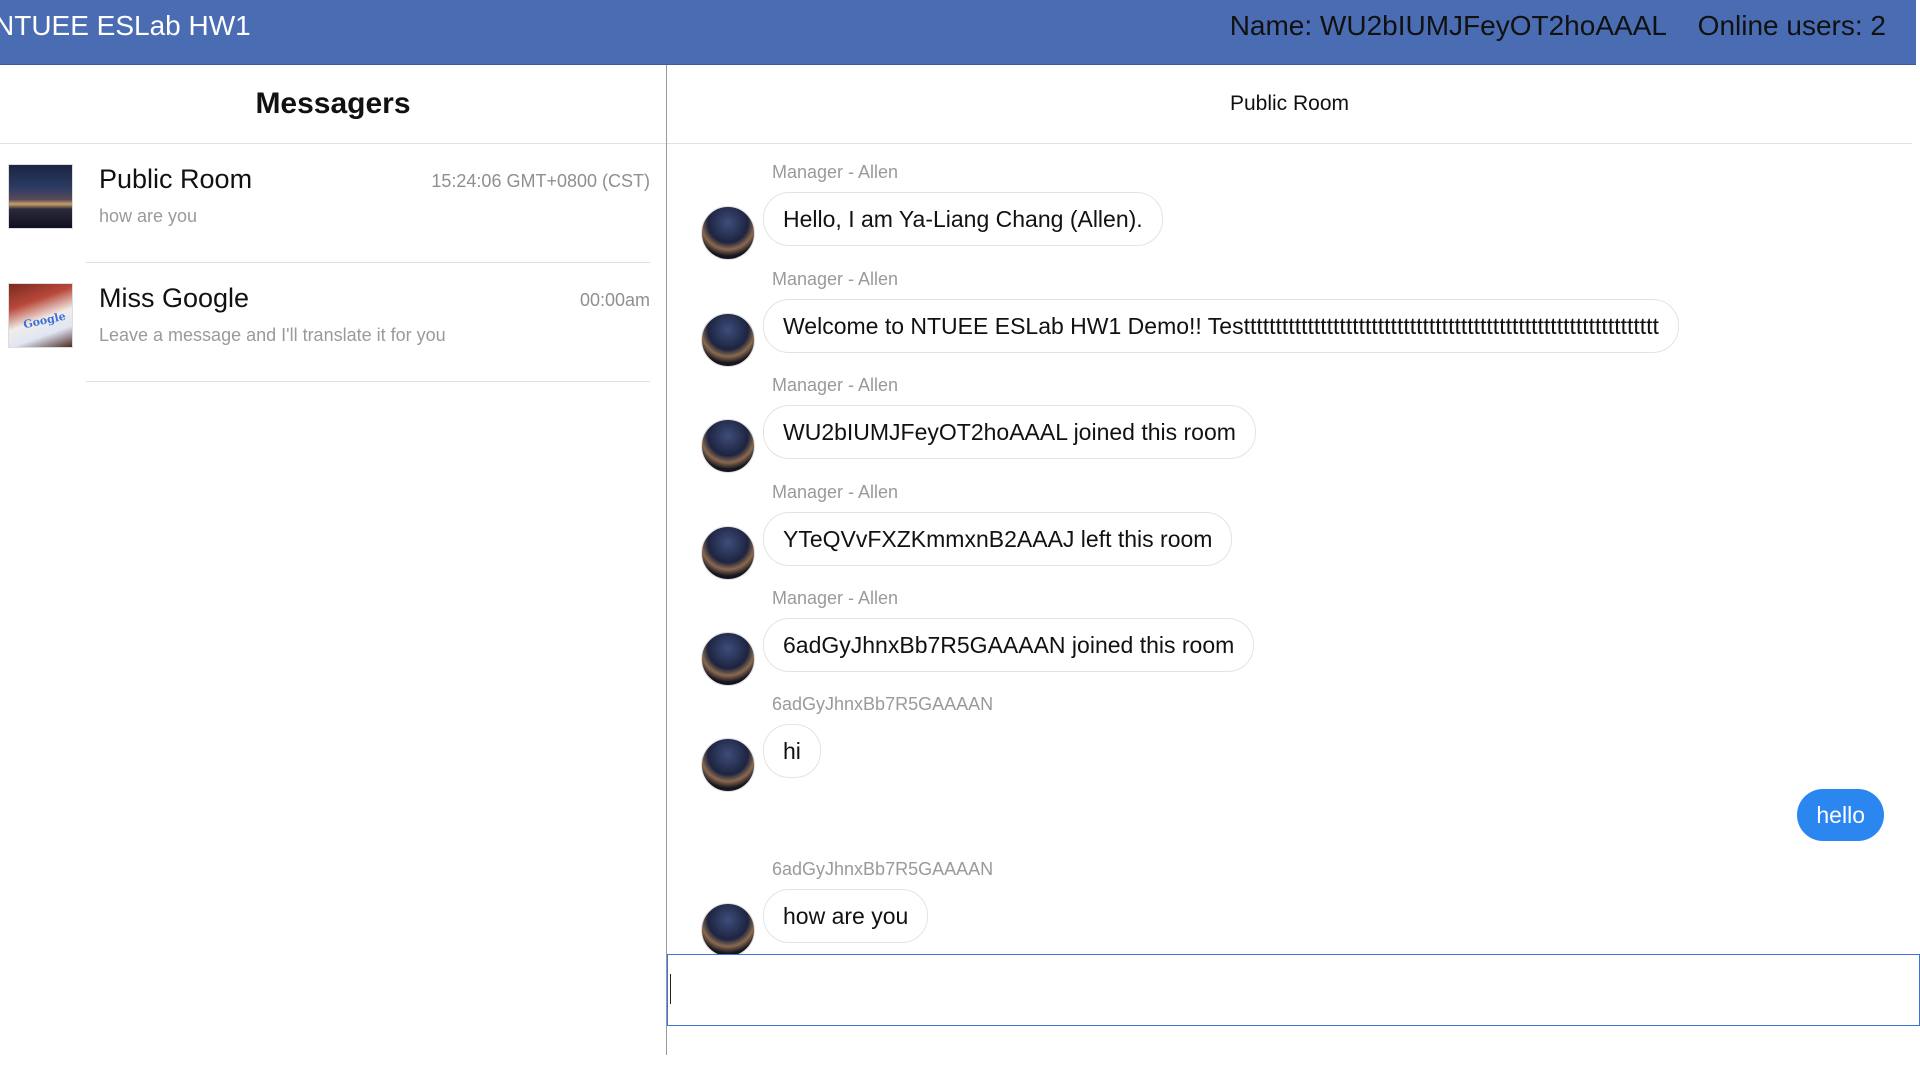 The image size is (1920, 1080). I want to click on conversation-name: Miss Google, so click(174, 298).